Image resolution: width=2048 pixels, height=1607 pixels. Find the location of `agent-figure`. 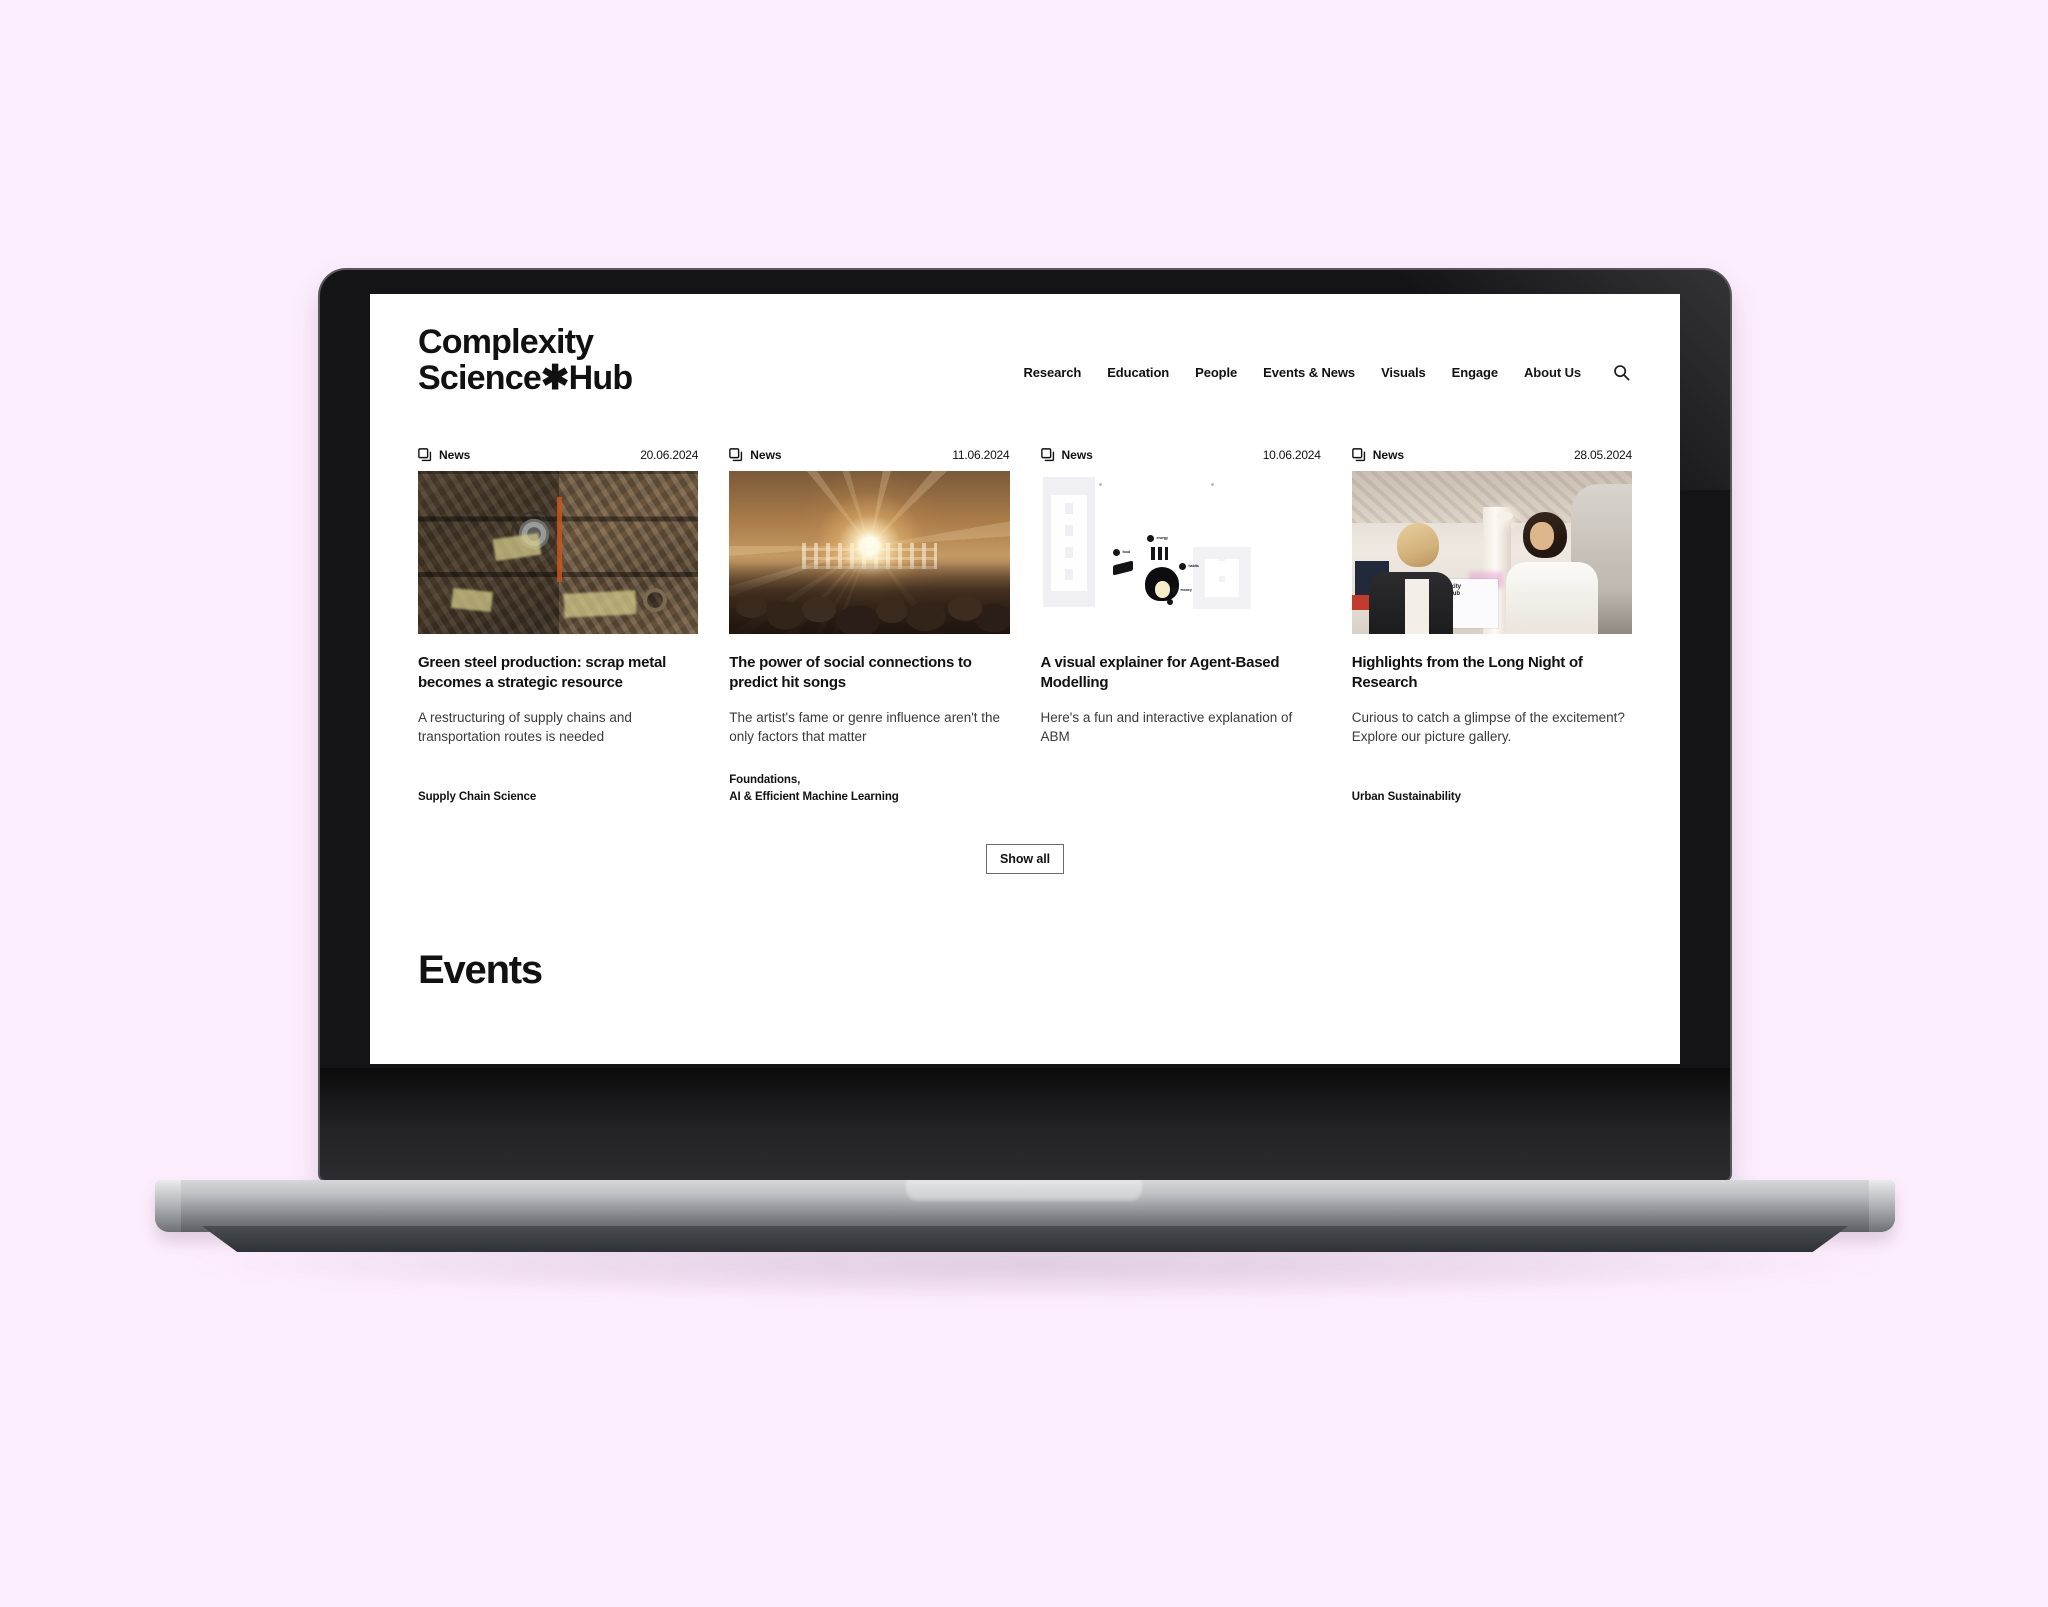

agent-figure is located at coordinates (1161, 585).